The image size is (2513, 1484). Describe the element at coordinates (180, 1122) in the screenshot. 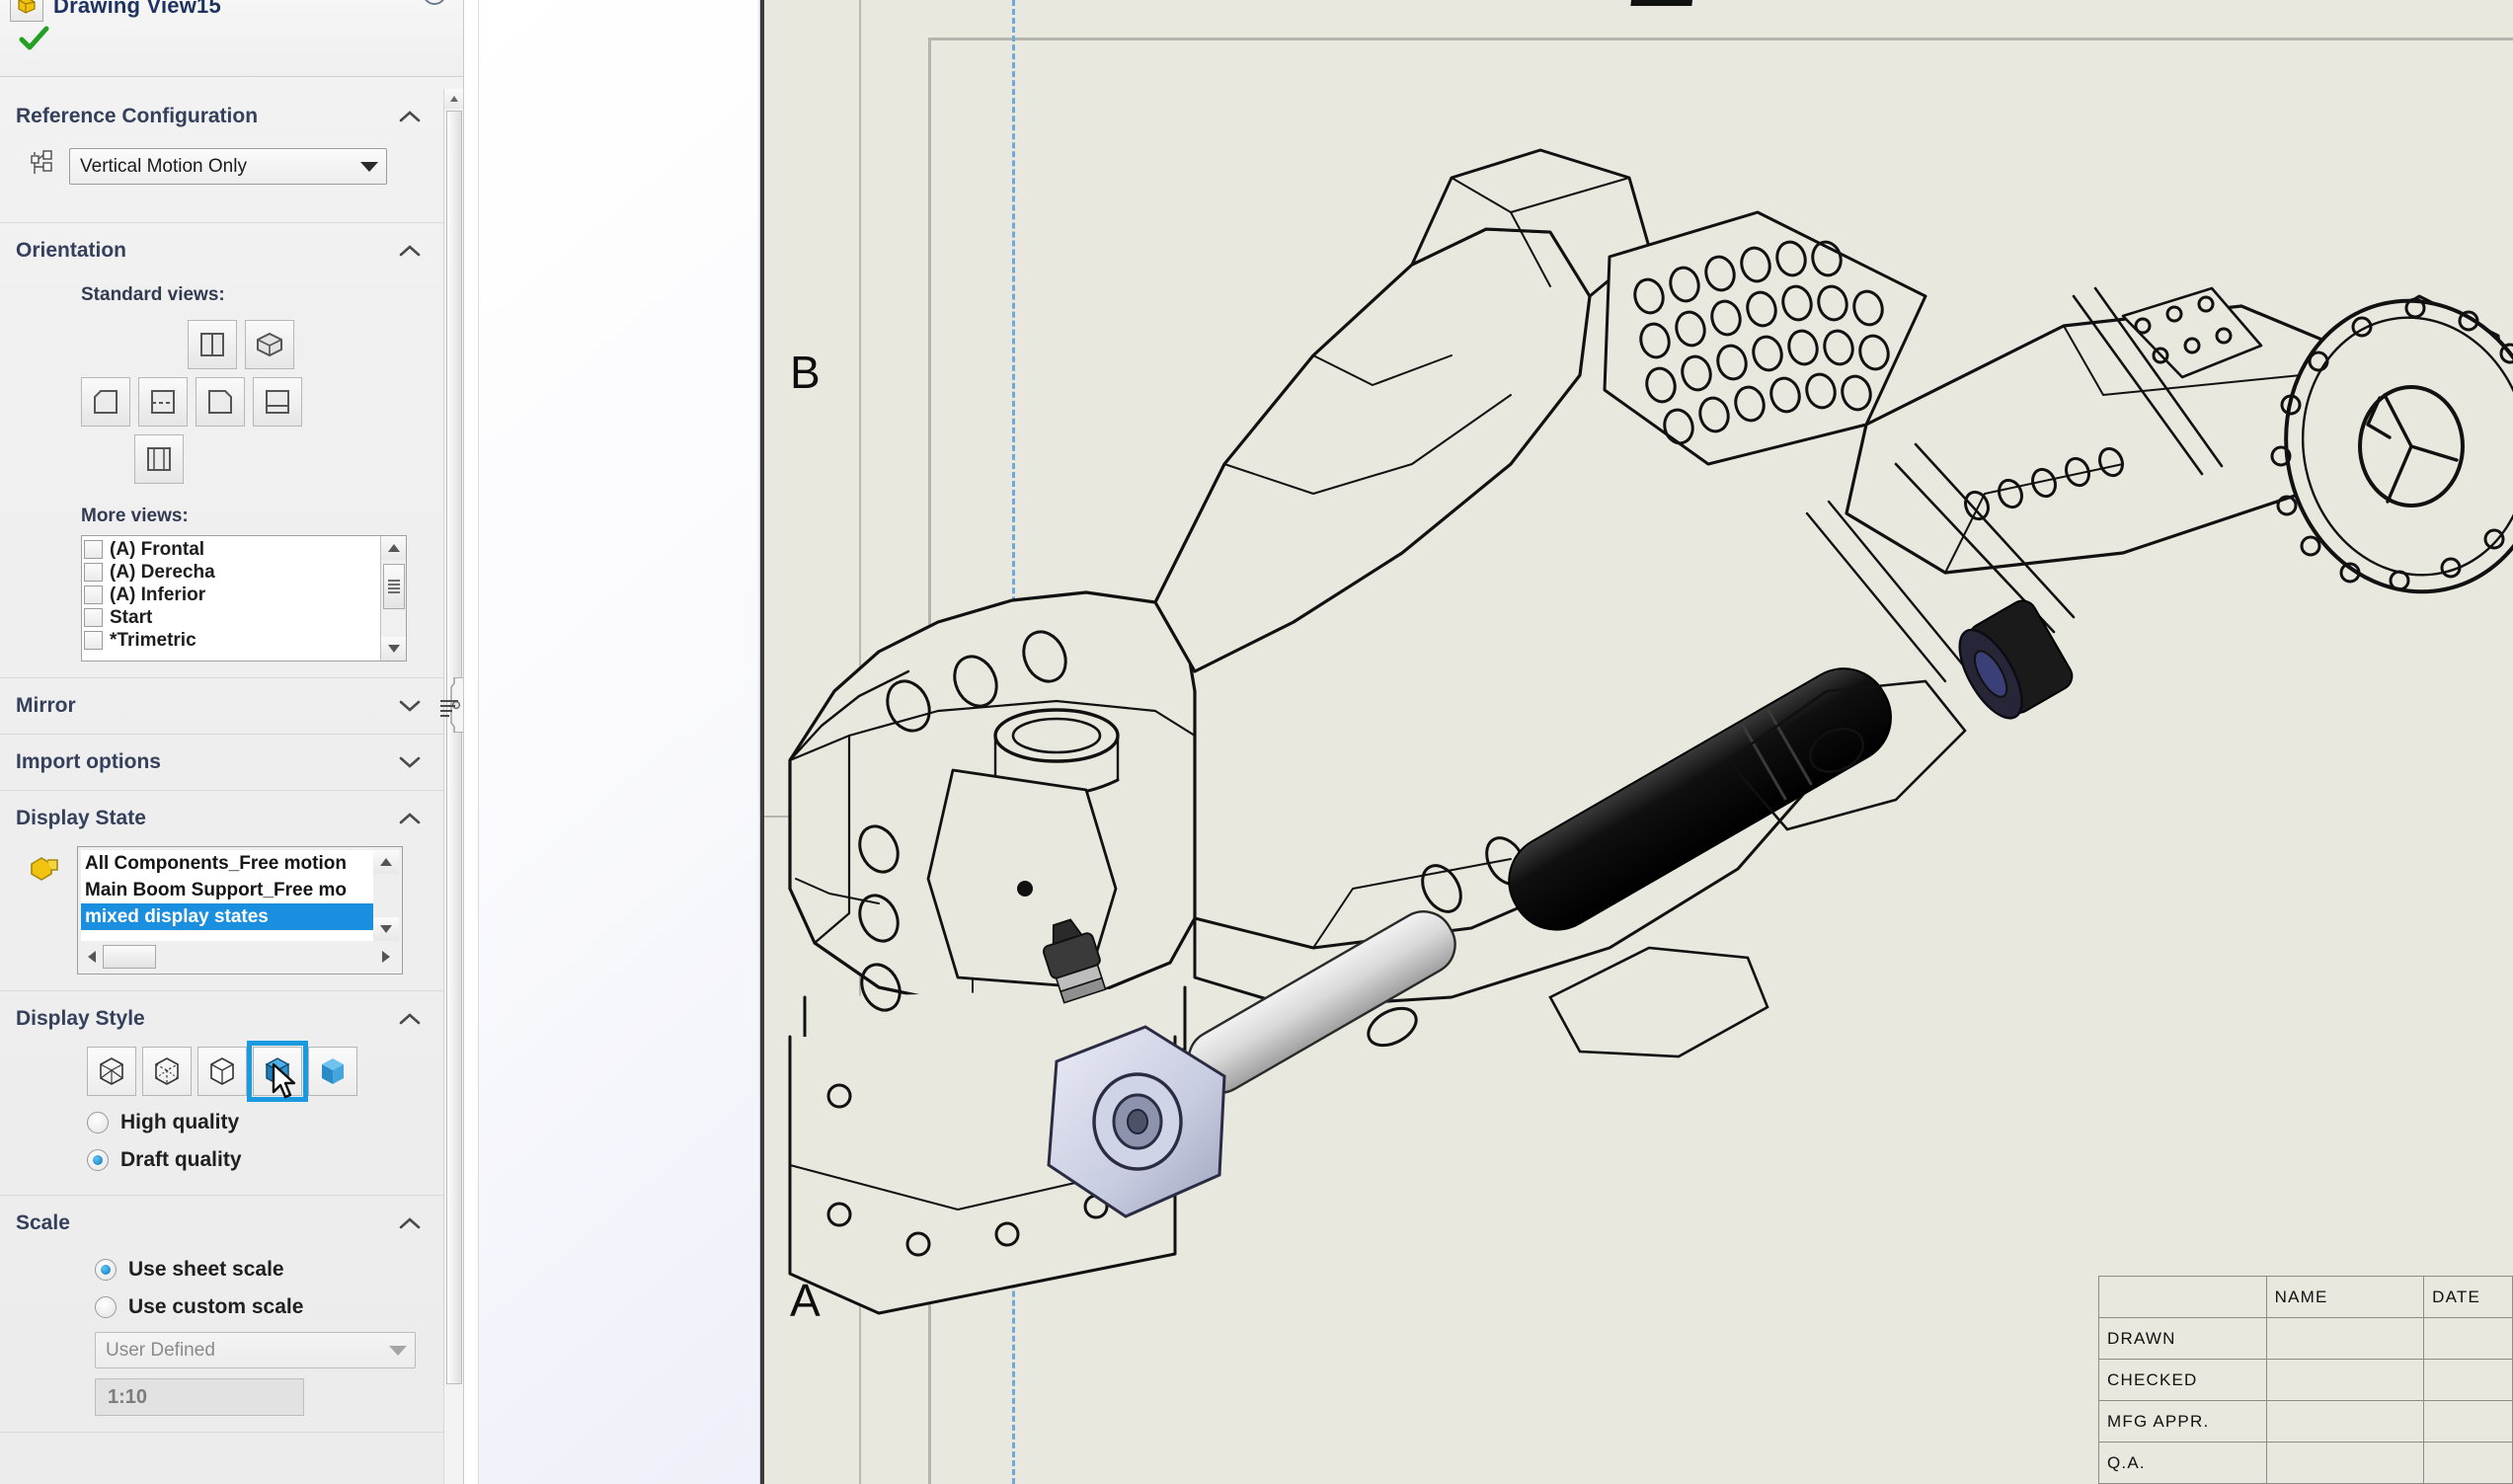

I see `quality-label: High quality` at that location.